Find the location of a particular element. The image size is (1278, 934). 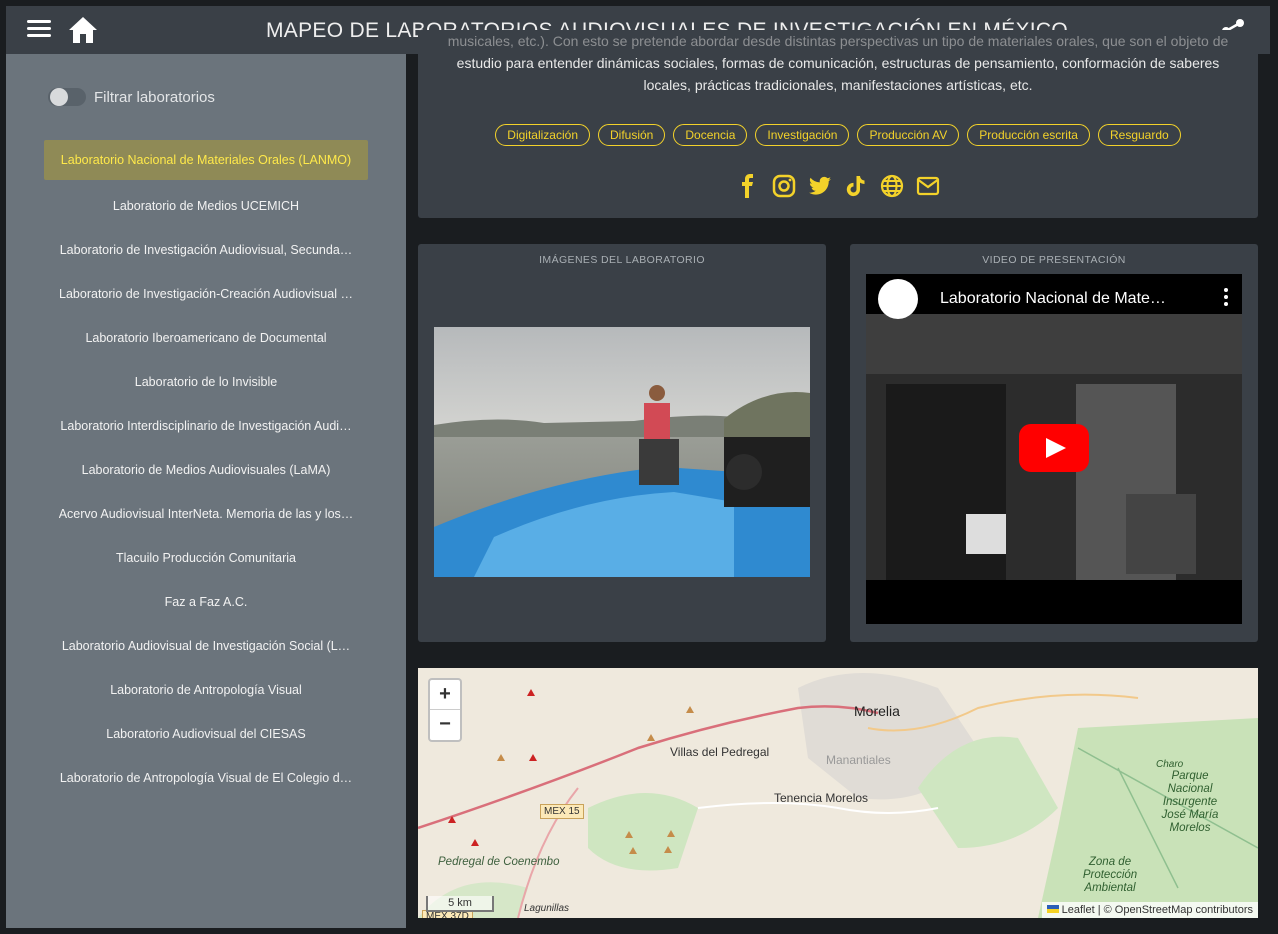

social-links is located at coordinates (838, 186).